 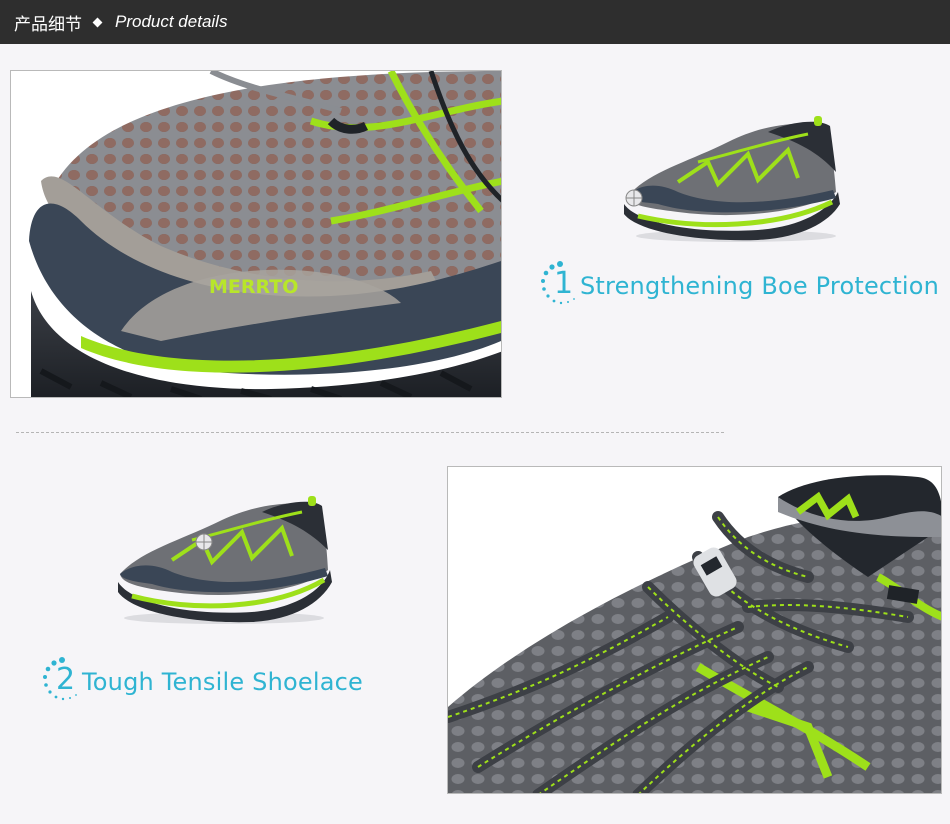 I want to click on number-badge: 2, so click(x=62, y=682).